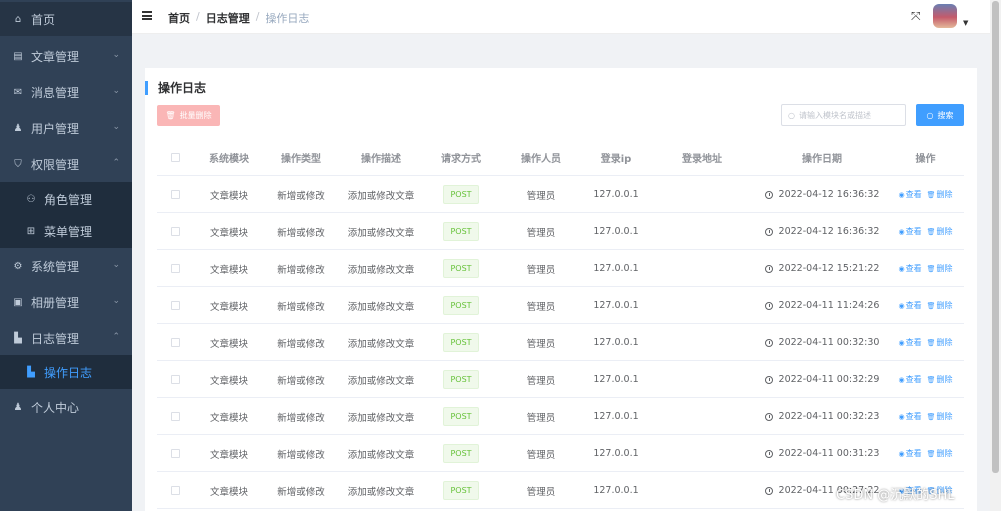  What do you see at coordinates (917, 16) in the screenshot?
I see `fullscreen-icon: ⤧` at bounding box center [917, 16].